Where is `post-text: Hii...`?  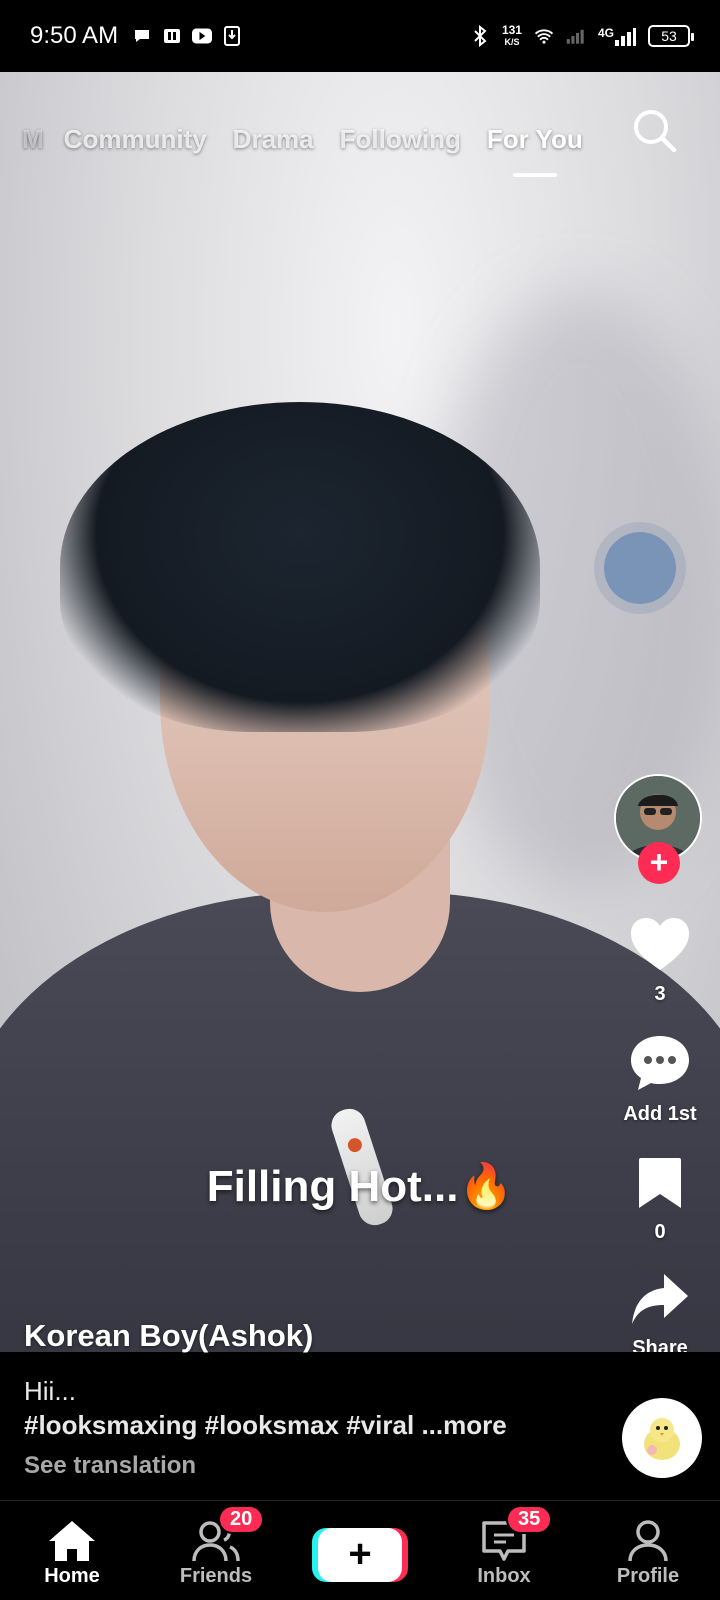
post-text: Hii... is located at coordinates (50, 1391).